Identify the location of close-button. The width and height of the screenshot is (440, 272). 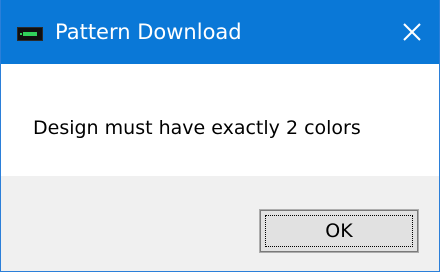
(413, 32).